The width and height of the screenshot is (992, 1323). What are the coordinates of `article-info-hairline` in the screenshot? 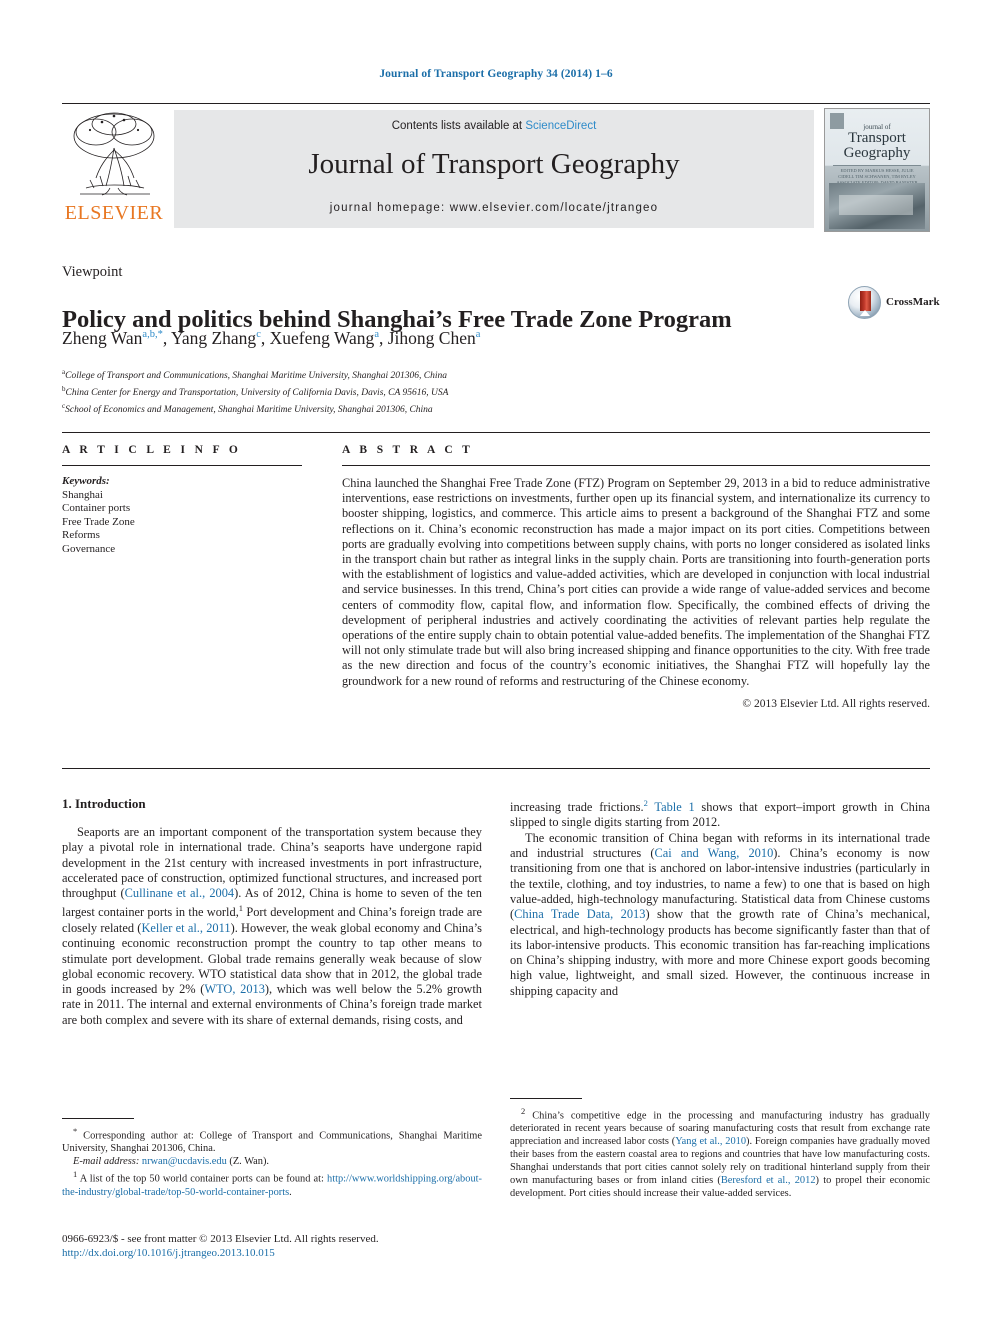 It's located at (182, 465).